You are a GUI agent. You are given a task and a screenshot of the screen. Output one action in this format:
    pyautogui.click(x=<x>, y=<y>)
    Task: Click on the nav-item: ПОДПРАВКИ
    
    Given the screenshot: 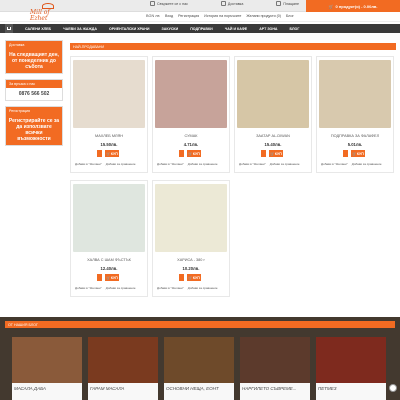 What is the action you would take?
    pyautogui.click(x=201, y=29)
    